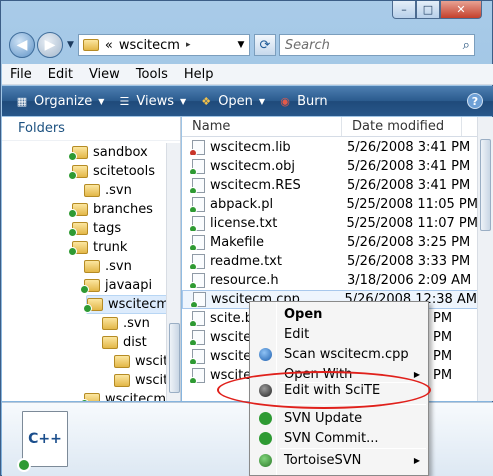 This screenshot has height=476, width=493. What do you see at coordinates (376, 45) in the screenshot?
I see `search-input: Search ⌕` at bounding box center [376, 45].